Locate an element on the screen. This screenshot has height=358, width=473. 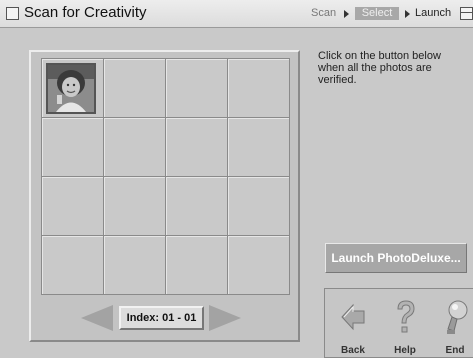
next-page-arrow-icon is located at coordinates (225, 318).